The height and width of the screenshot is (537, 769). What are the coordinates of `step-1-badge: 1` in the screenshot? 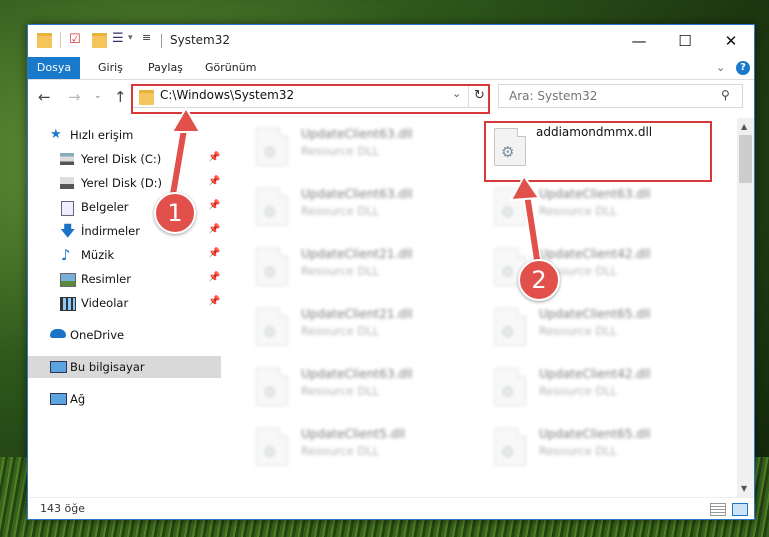 It's located at (175, 213).